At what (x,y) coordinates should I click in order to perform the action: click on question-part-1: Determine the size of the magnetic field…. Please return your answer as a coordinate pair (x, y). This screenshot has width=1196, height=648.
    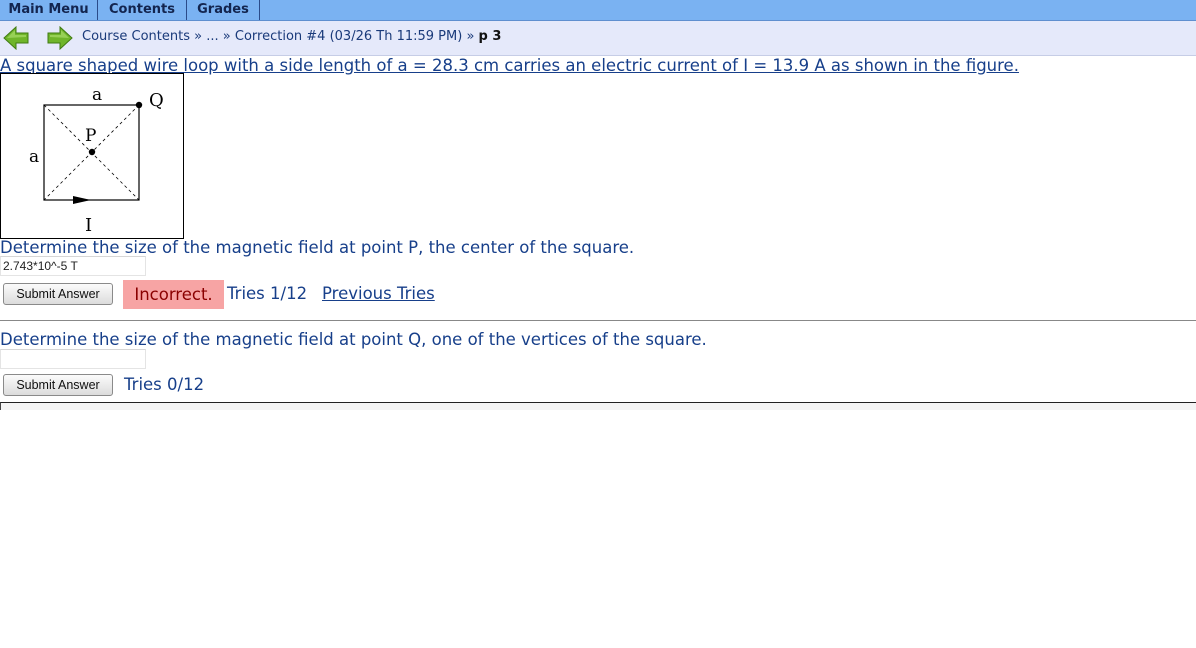
    Looking at the image, I should click on (317, 247).